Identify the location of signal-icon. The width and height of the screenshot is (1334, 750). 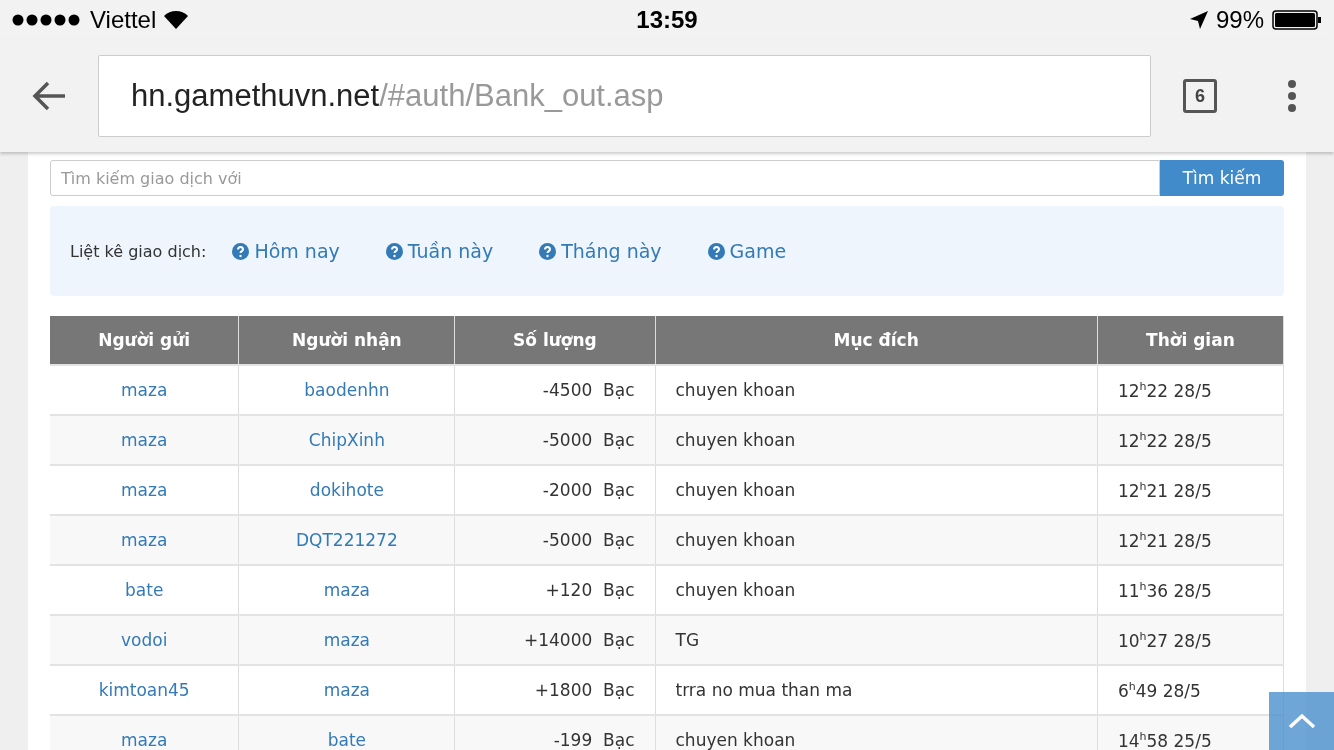
(47, 20).